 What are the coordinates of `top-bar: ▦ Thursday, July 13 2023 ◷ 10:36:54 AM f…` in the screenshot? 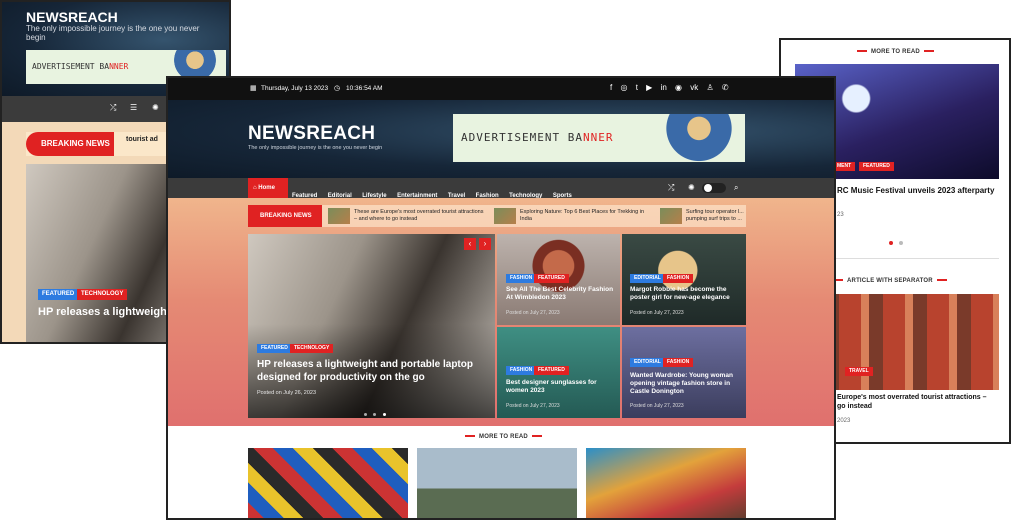 It's located at (501, 89).